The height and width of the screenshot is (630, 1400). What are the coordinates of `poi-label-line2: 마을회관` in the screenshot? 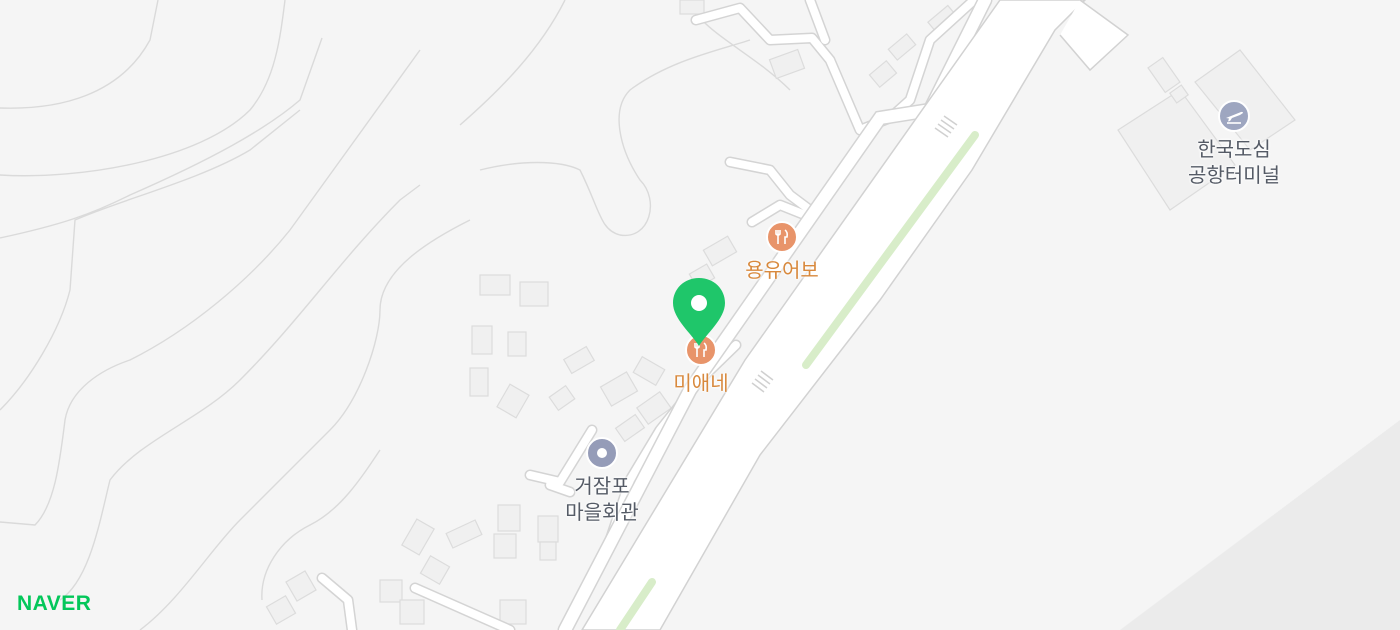 It's located at (602, 512).